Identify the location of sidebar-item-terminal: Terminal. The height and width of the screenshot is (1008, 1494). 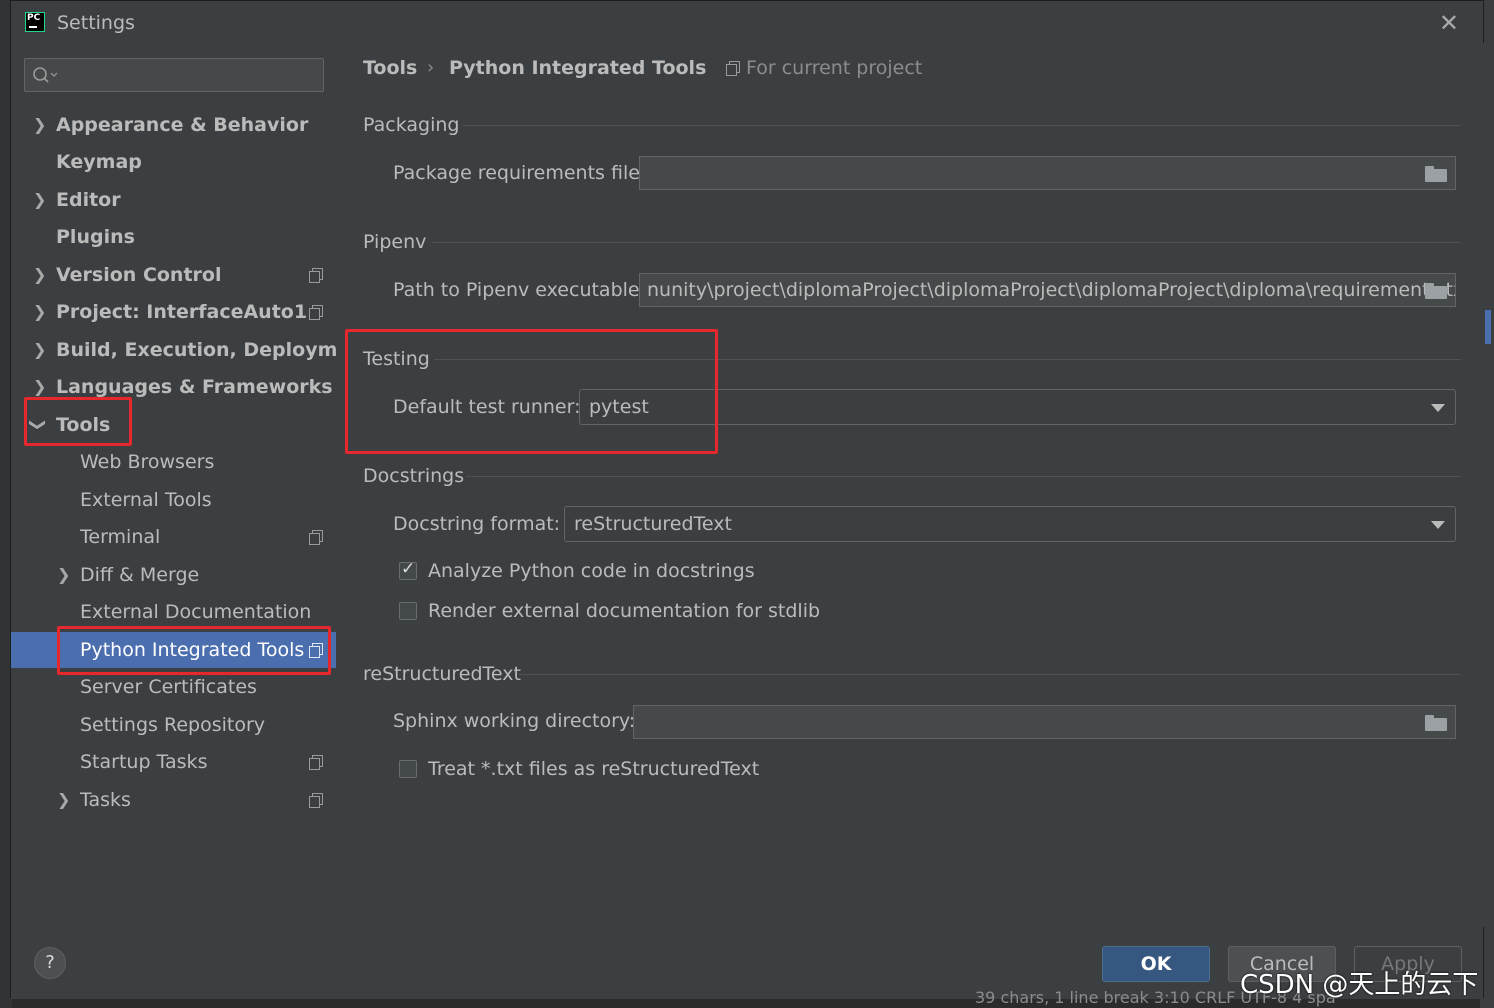
(173, 537).